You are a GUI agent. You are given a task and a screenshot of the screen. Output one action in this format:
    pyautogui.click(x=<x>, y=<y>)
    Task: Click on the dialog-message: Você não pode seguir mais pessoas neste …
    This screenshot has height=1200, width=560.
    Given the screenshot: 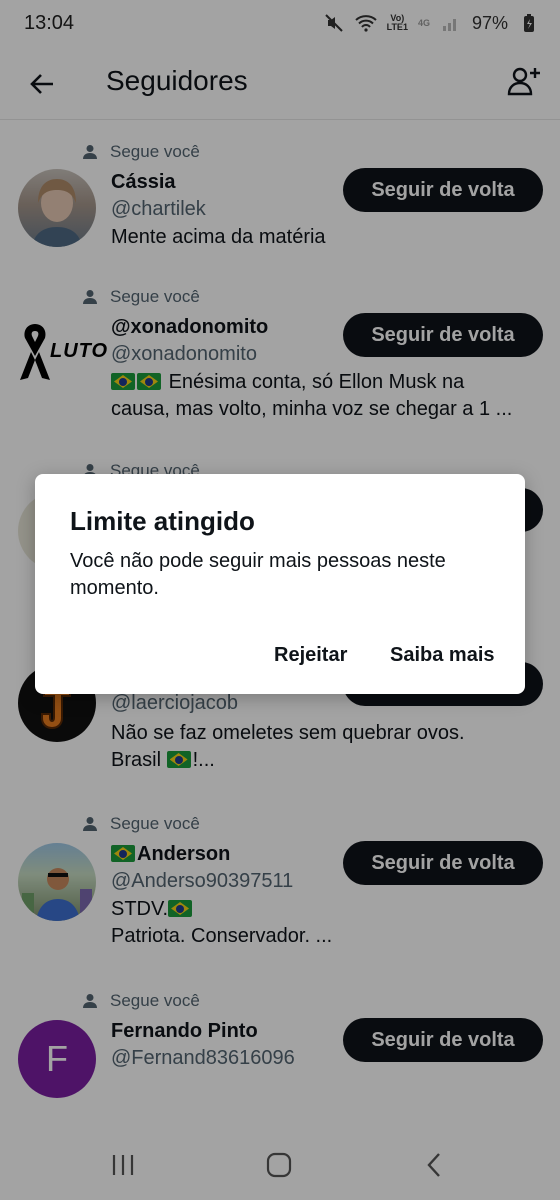 What is the action you would take?
    pyautogui.click(x=258, y=574)
    